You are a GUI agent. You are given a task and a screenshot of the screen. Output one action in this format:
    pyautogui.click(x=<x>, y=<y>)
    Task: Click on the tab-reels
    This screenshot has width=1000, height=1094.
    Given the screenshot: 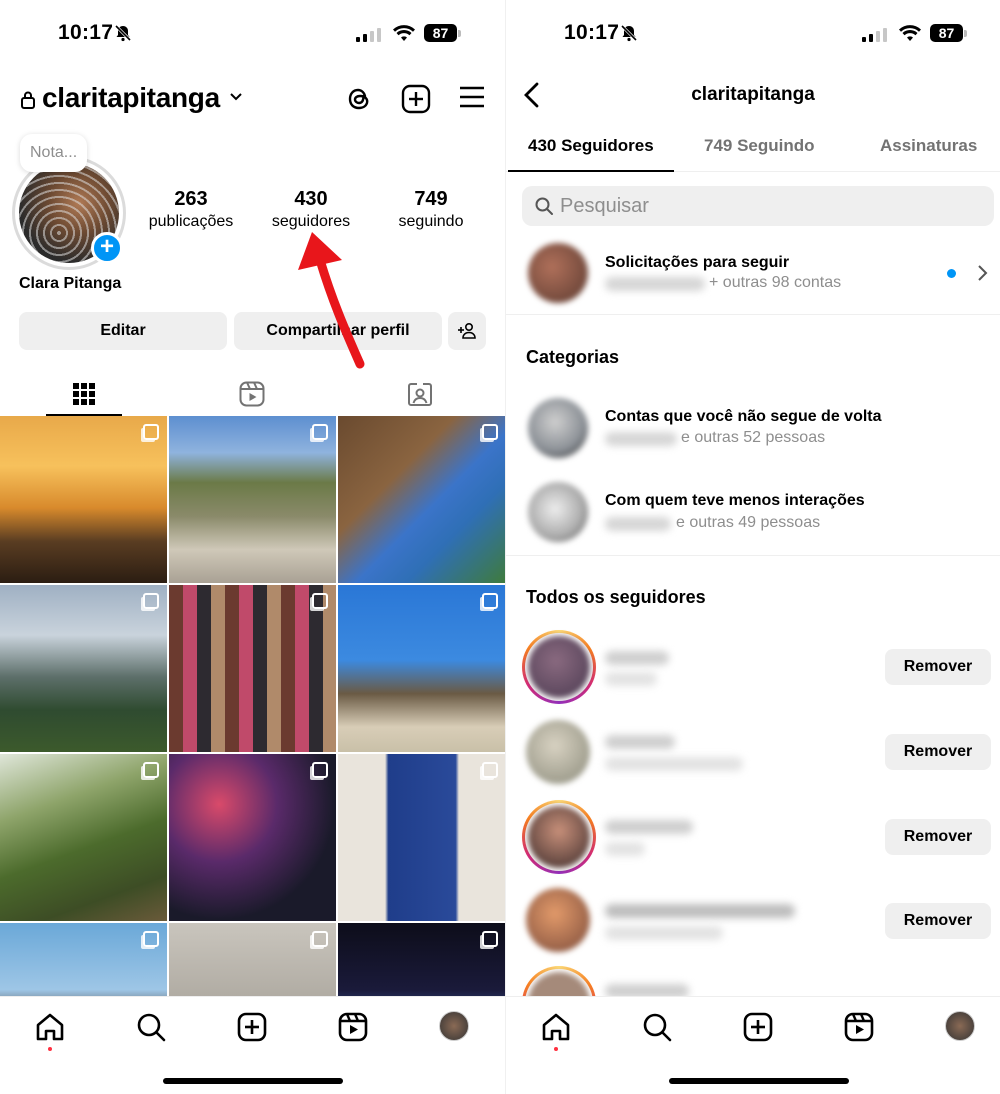 What is the action you would take?
    pyautogui.click(x=252, y=394)
    